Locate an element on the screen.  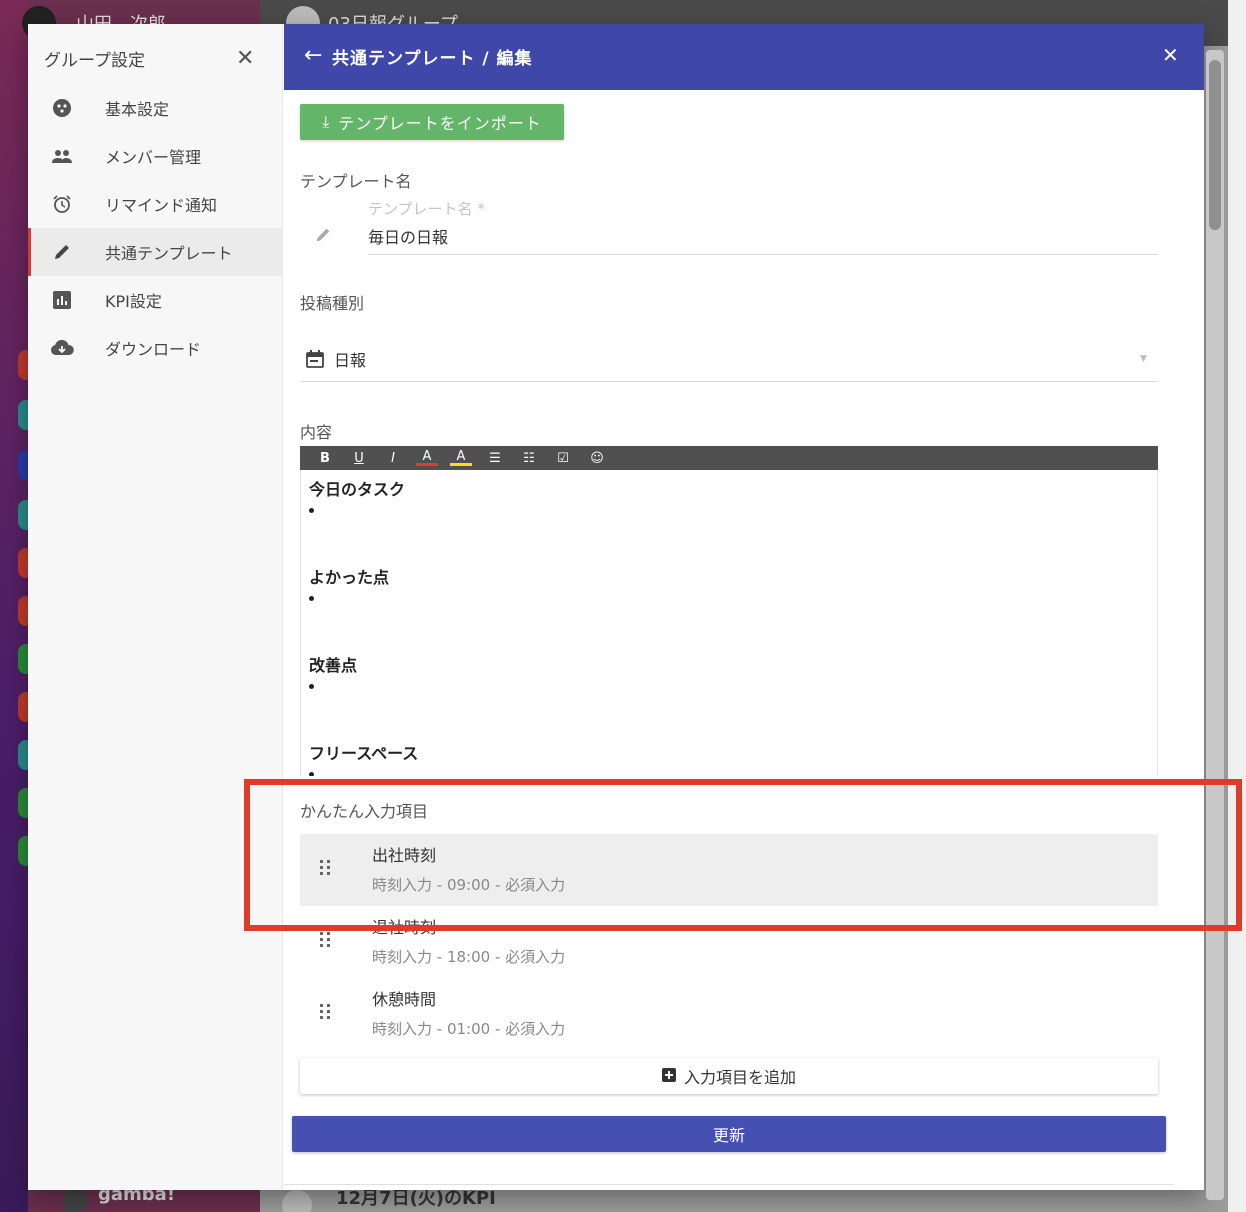
editor-heading: フリースペース is located at coordinates (364, 753).